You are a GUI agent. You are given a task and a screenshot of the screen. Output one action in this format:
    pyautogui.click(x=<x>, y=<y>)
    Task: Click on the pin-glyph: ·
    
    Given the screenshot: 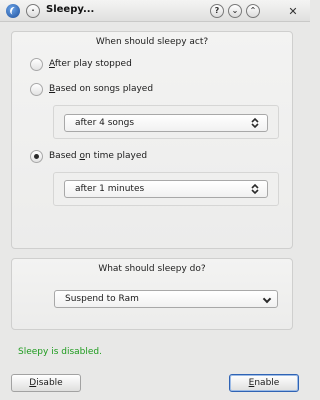 What is the action you would take?
    pyautogui.click(x=33, y=10)
    